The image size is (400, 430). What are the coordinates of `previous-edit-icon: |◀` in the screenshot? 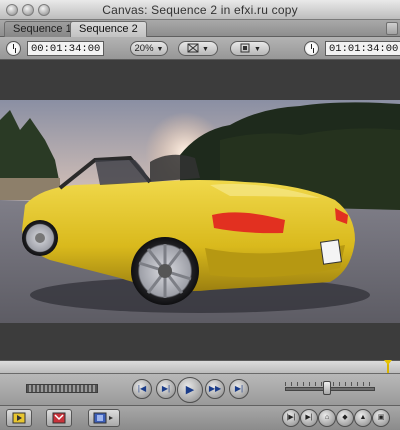 It's located at (142, 388).